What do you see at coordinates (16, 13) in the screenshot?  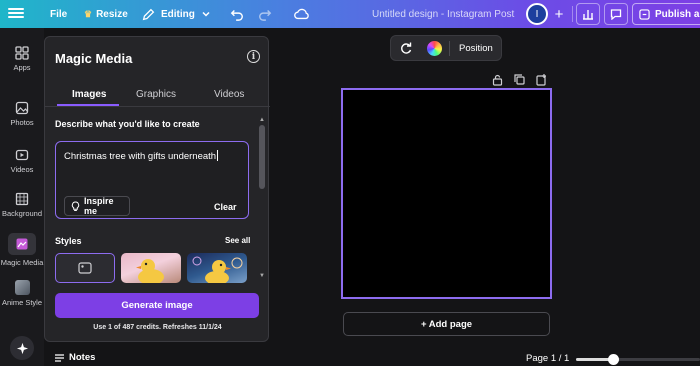 I see `menu-icon` at bounding box center [16, 13].